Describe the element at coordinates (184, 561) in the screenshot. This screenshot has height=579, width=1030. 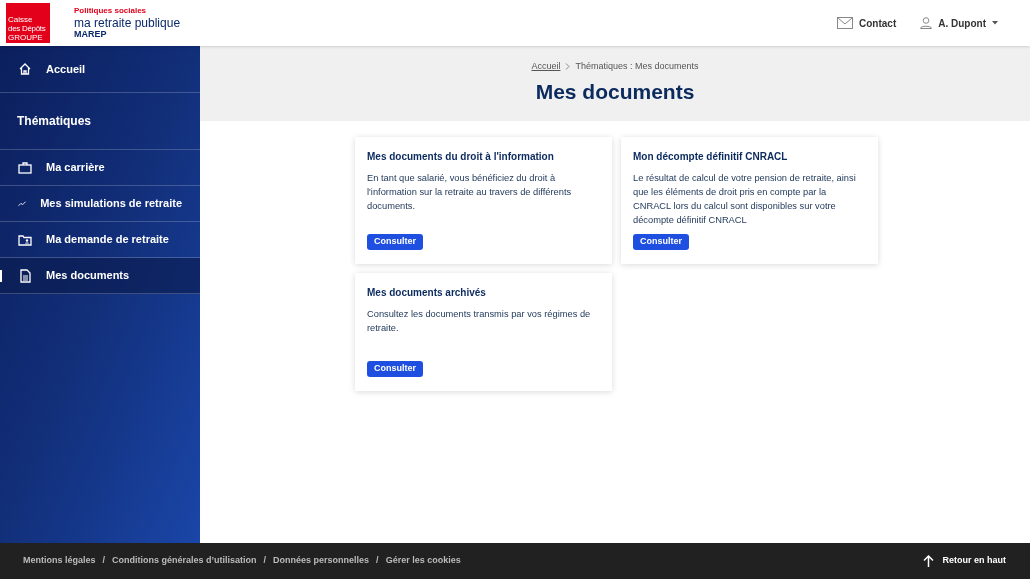
I see `footer-link: Conditions générales d’utilisation` at that location.